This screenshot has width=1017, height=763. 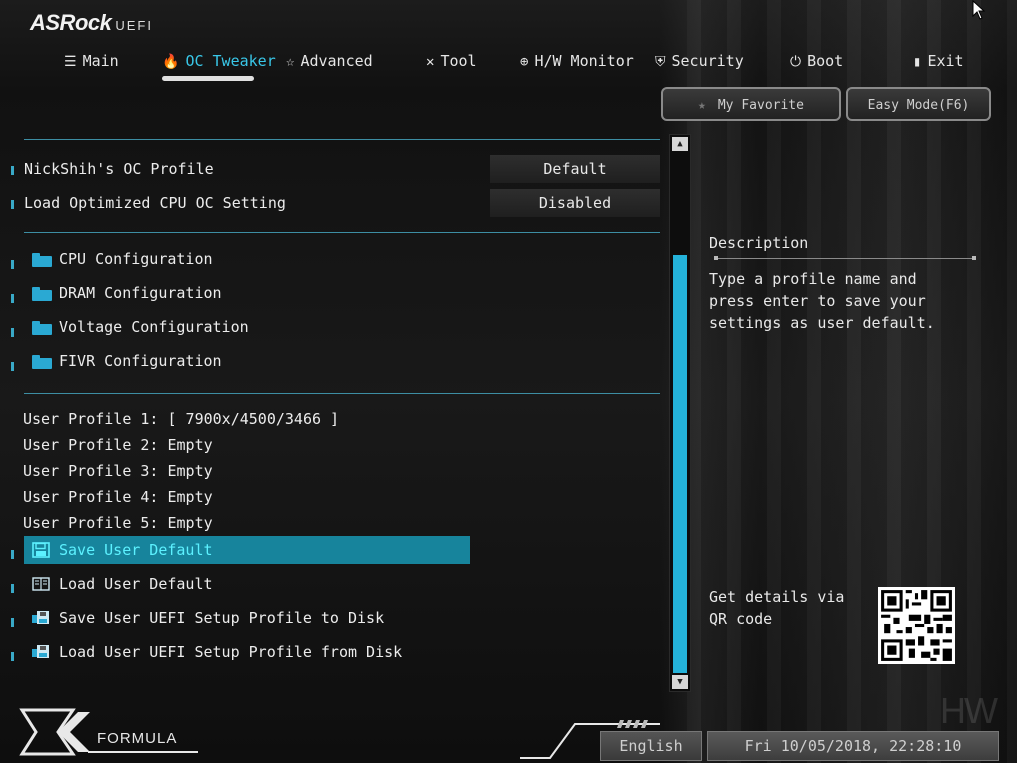 I want to click on description-title: Description, so click(x=759, y=243).